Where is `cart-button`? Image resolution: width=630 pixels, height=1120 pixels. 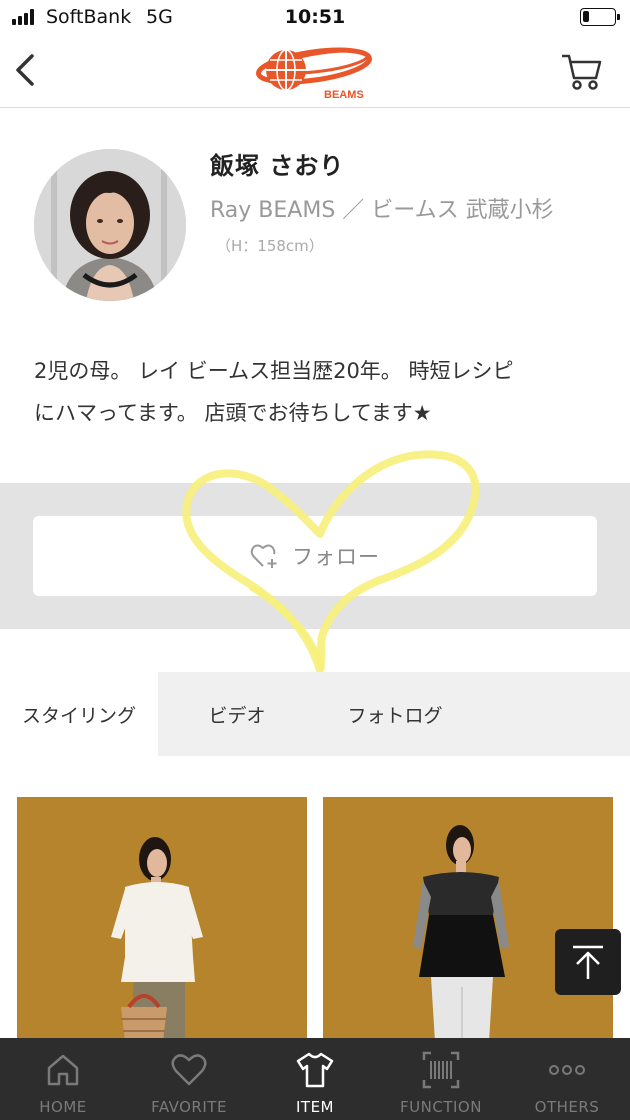
cart-button is located at coordinates (581, 71).